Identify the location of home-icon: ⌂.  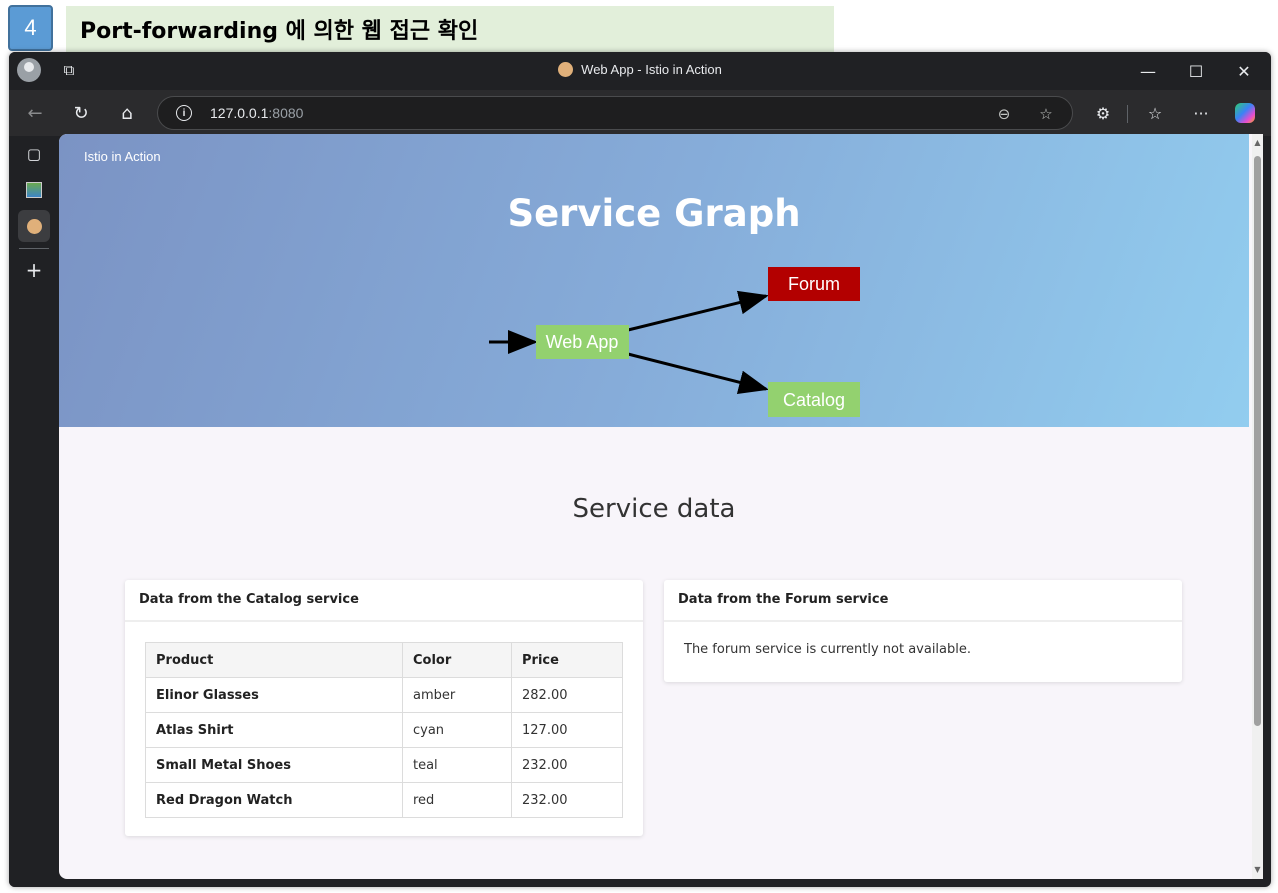
(127, 113).